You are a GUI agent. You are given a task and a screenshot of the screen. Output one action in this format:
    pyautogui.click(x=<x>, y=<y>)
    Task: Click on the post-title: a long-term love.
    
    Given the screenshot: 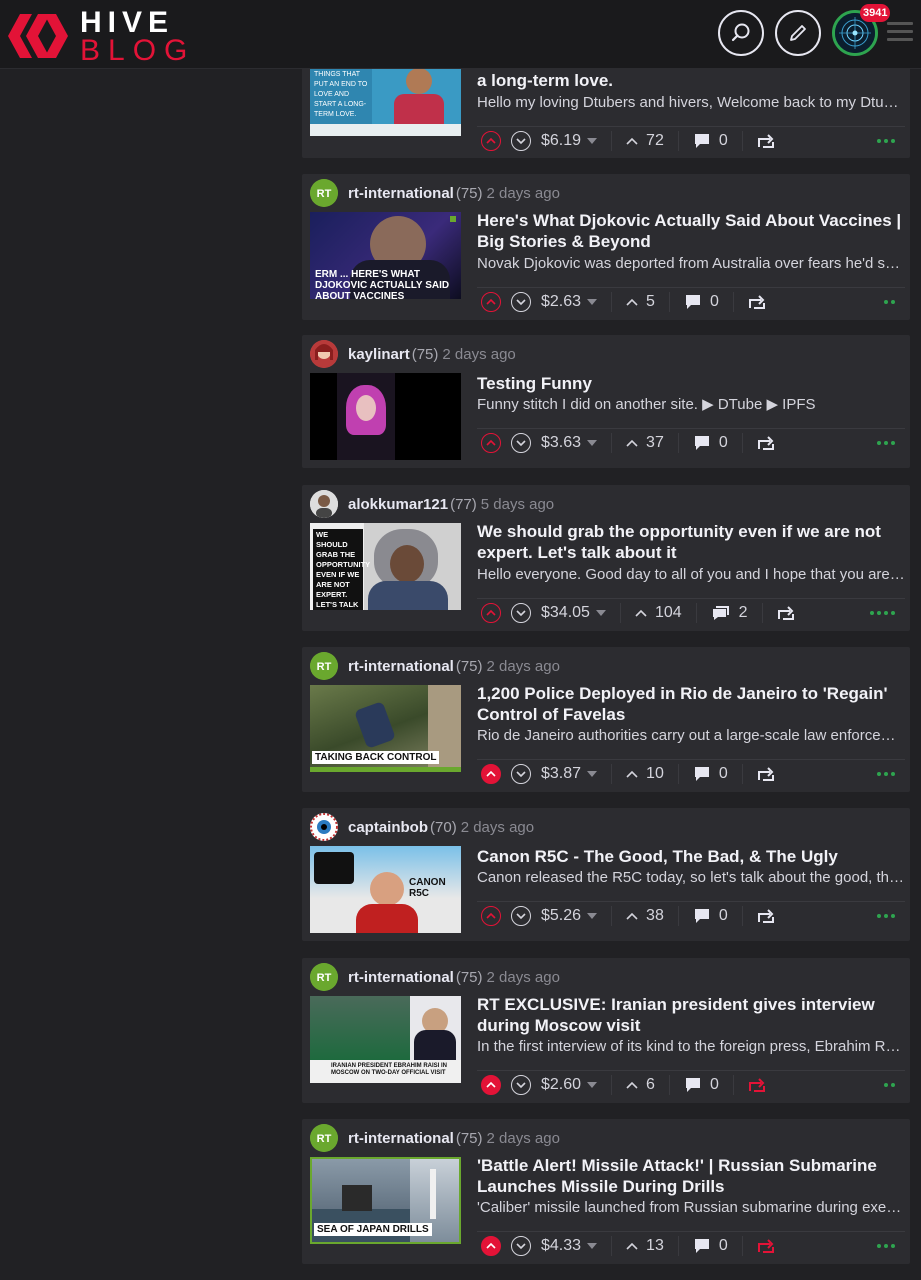 What is the action you would take?
    pyautogui.click(x=691, y=80)
    